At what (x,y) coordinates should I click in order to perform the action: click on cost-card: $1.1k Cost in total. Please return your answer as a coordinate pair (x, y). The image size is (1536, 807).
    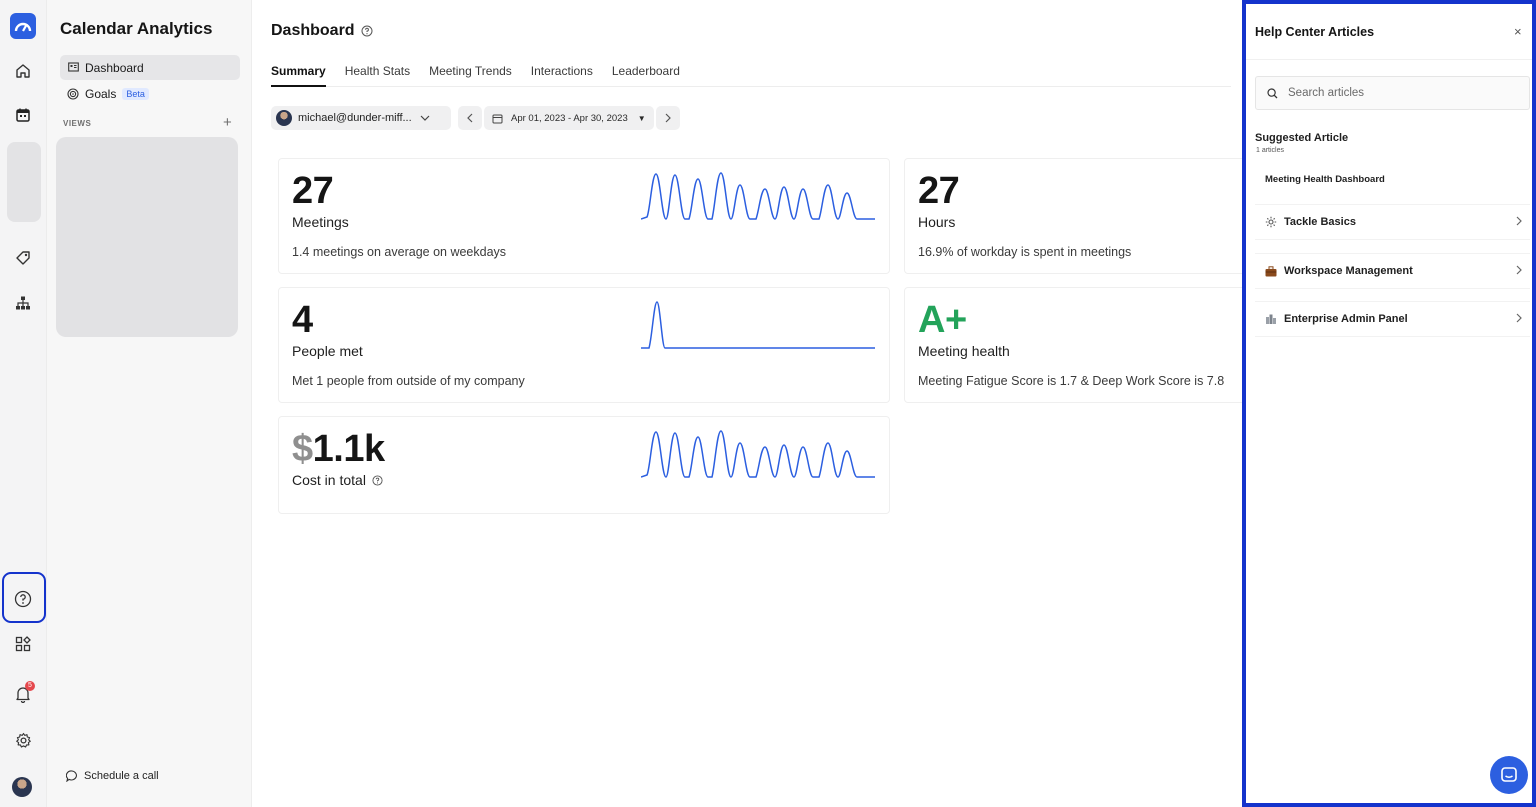
    Looking at the image, I should click on (584, 465).